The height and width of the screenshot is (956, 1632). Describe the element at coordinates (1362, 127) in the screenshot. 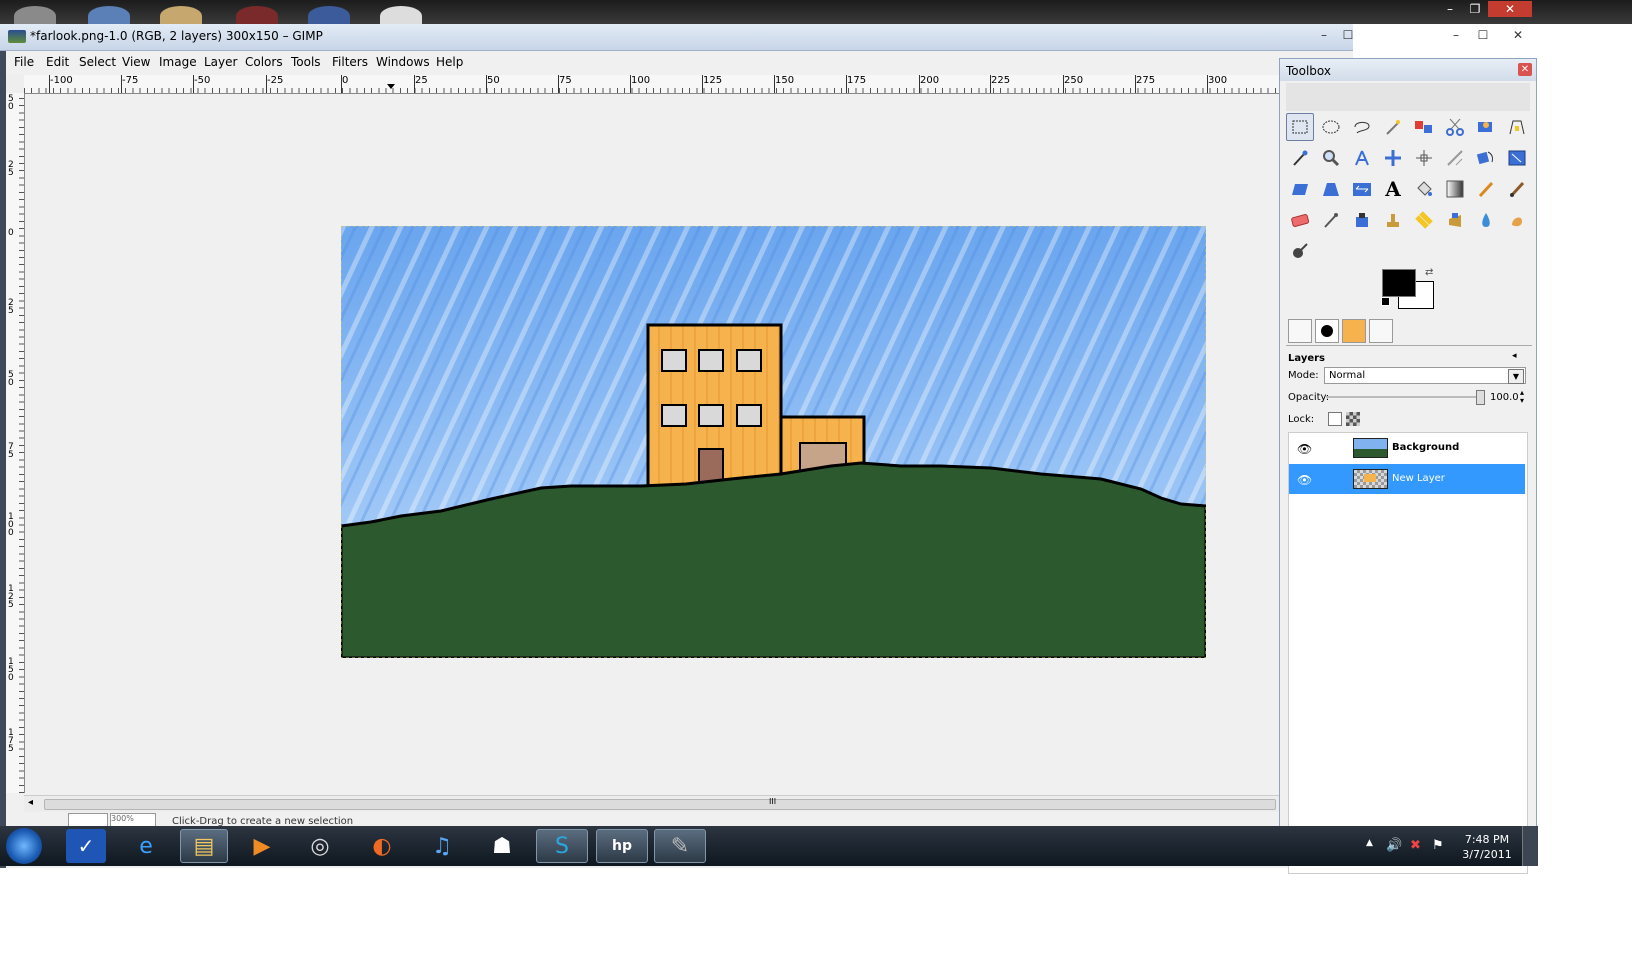

I see `free-select-icon` at that location.